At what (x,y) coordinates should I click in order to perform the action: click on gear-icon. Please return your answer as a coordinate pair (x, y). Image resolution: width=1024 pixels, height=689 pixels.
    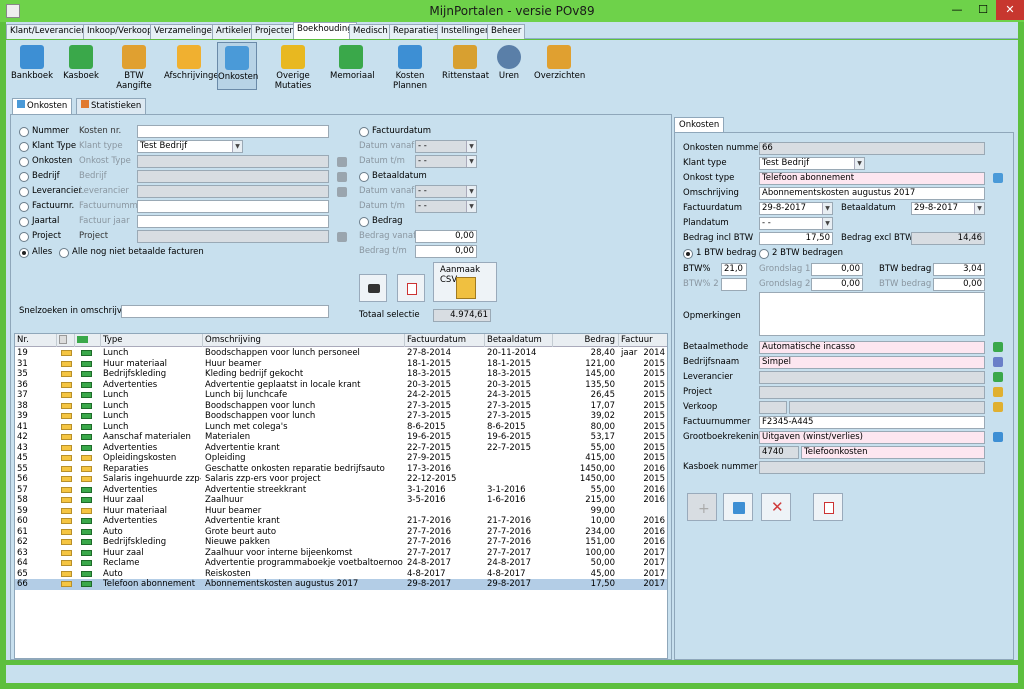
    Looking at the image, I should click on (998, 392).